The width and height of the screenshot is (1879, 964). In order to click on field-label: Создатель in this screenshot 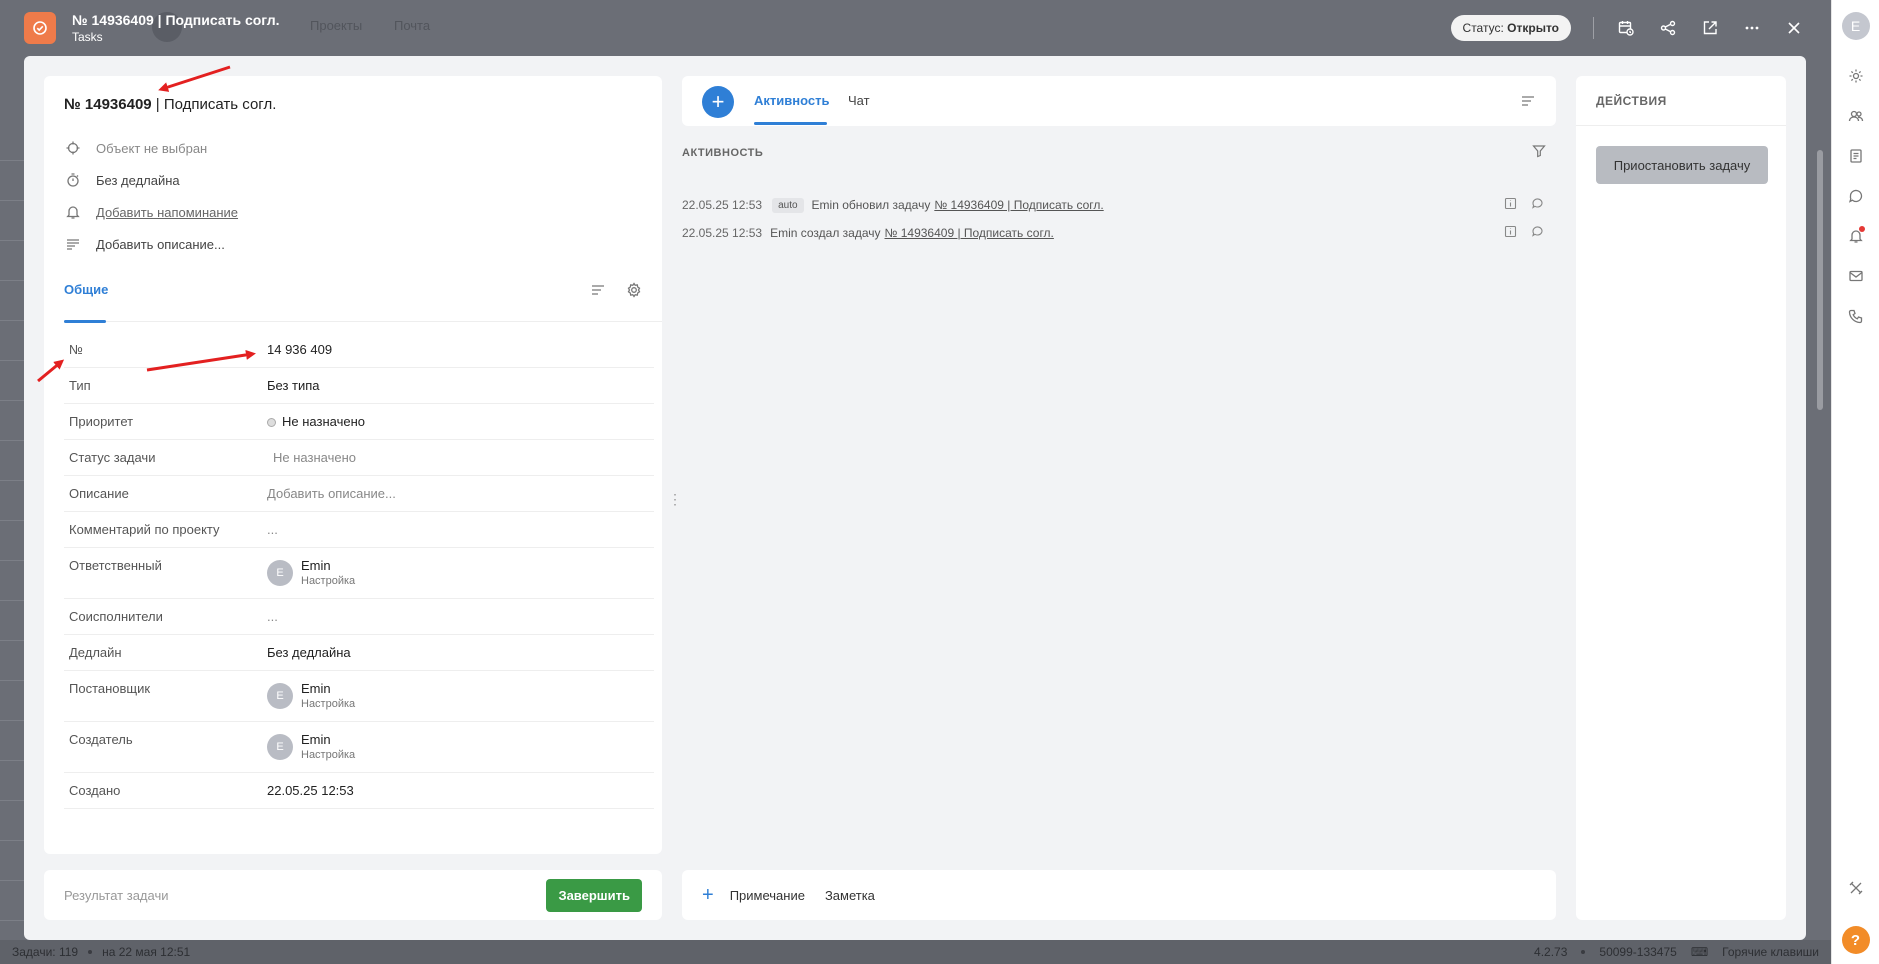, I will do `click(101, 739)`.